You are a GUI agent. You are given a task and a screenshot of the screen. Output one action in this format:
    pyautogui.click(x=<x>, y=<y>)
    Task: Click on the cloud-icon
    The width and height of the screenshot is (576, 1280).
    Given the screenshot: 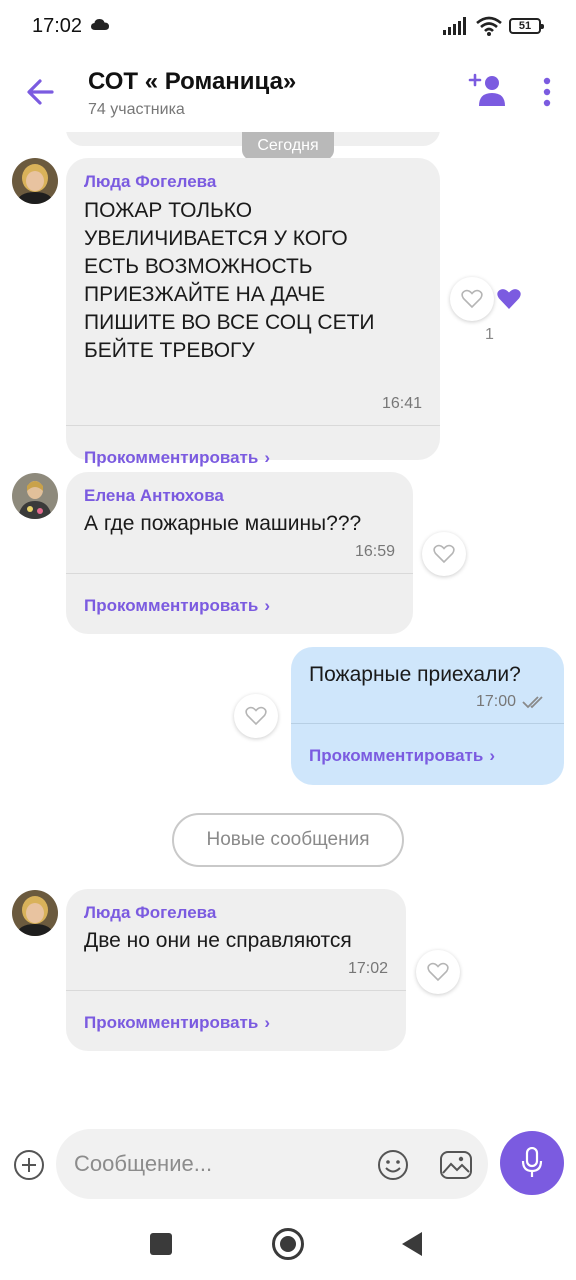 What is the action you would take?
    pyautogui.click(x=100, y=24)
    